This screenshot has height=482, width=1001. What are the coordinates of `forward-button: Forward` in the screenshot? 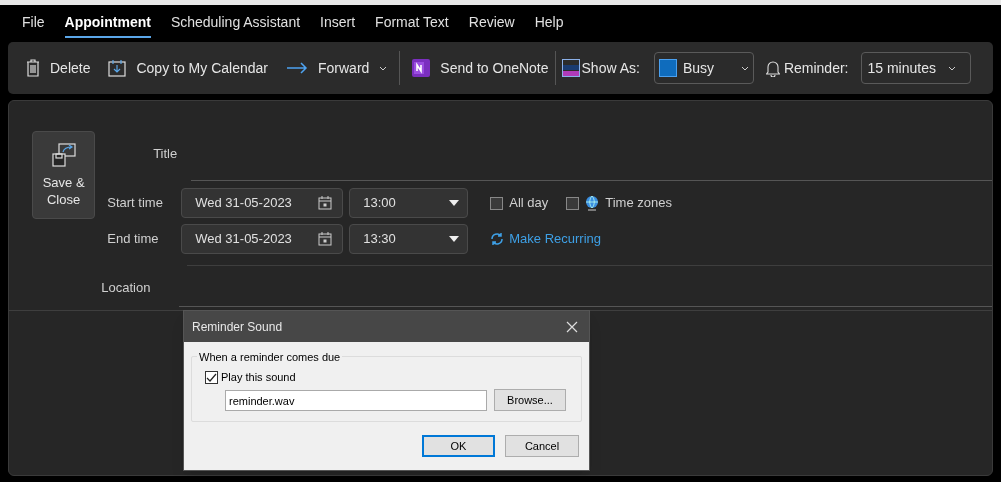 It's located at (337, 68).